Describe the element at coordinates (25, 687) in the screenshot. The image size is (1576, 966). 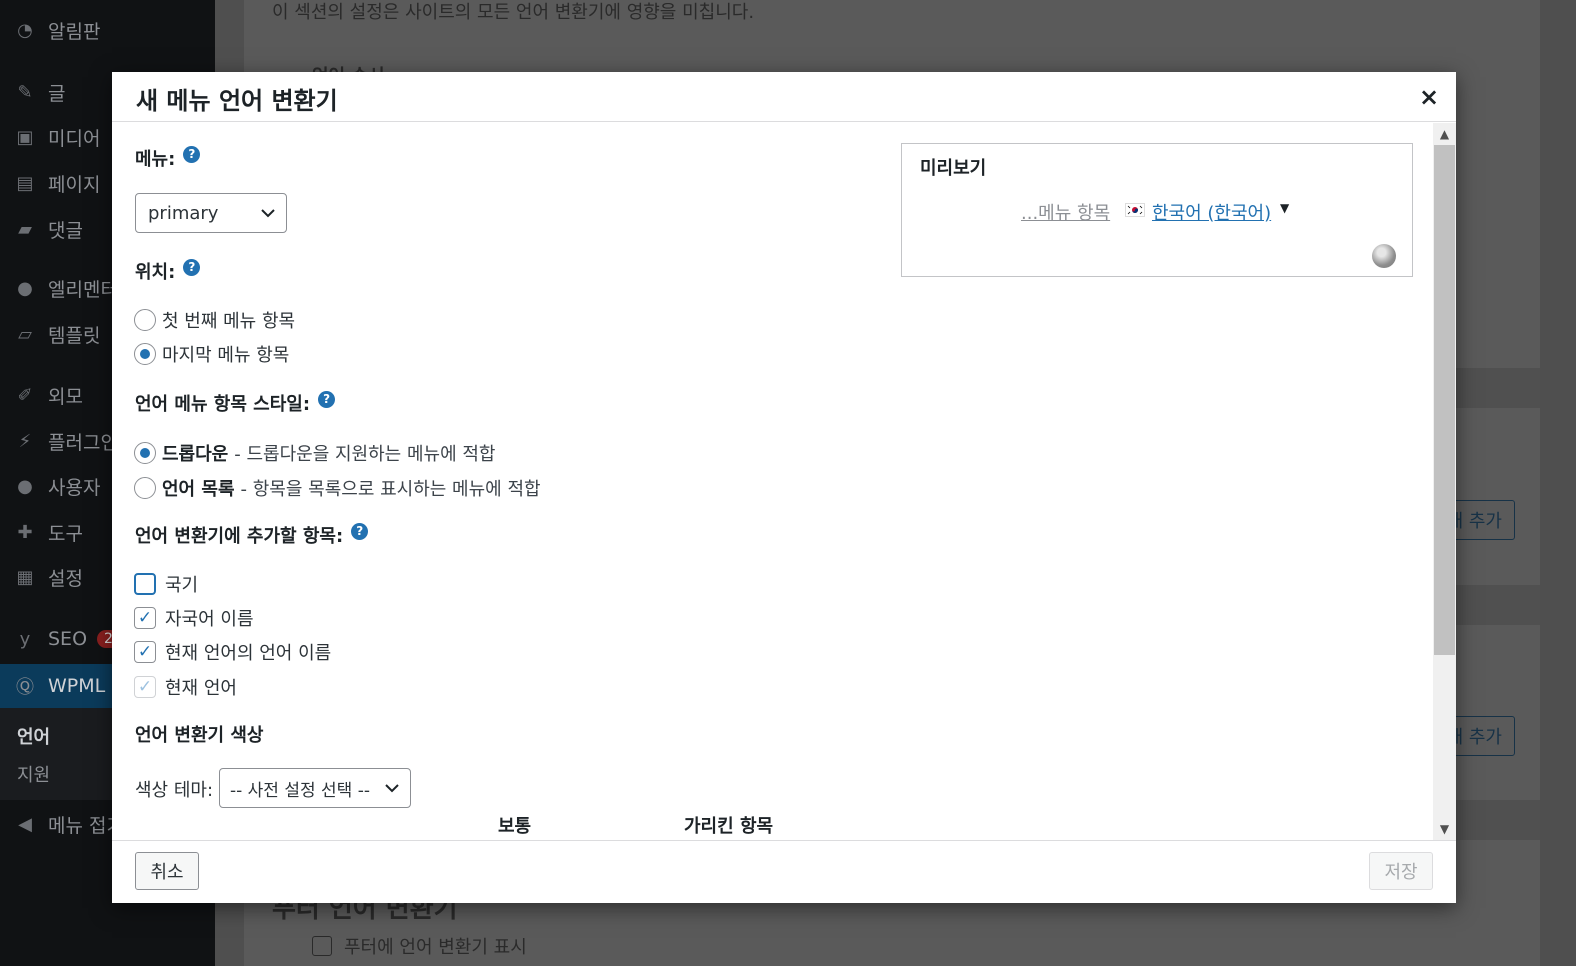
I see `wpml-icon: Ⓠ` at that location.